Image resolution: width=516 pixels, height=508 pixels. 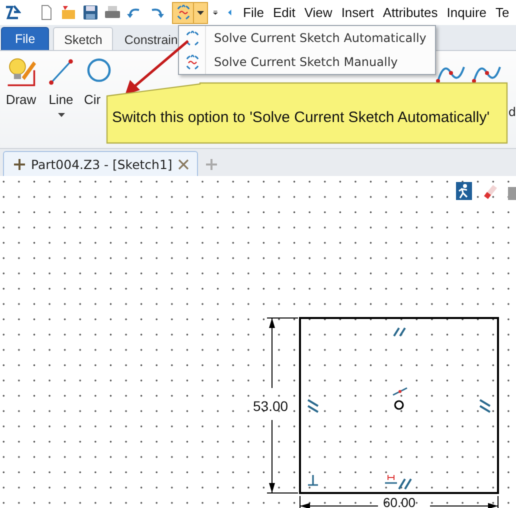 What do you see at coordinates (357, 12) in the screenshot?
I see `menu-item: Insert` at bounding box center [357, 12].